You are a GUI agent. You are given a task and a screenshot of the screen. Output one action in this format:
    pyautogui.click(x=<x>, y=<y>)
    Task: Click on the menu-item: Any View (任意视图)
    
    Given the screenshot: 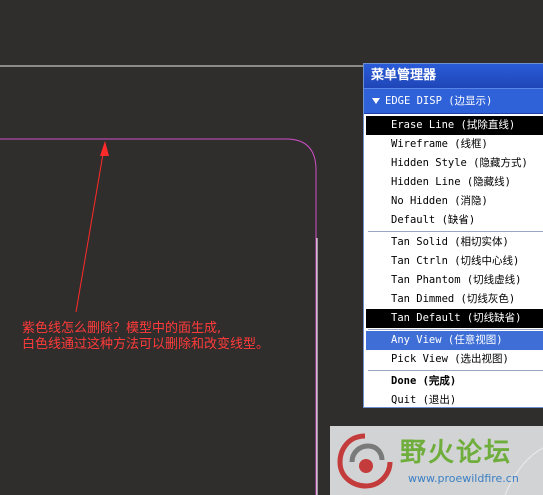 What is the action you would take?
    pyautogui.click(x=454, y=340)
    